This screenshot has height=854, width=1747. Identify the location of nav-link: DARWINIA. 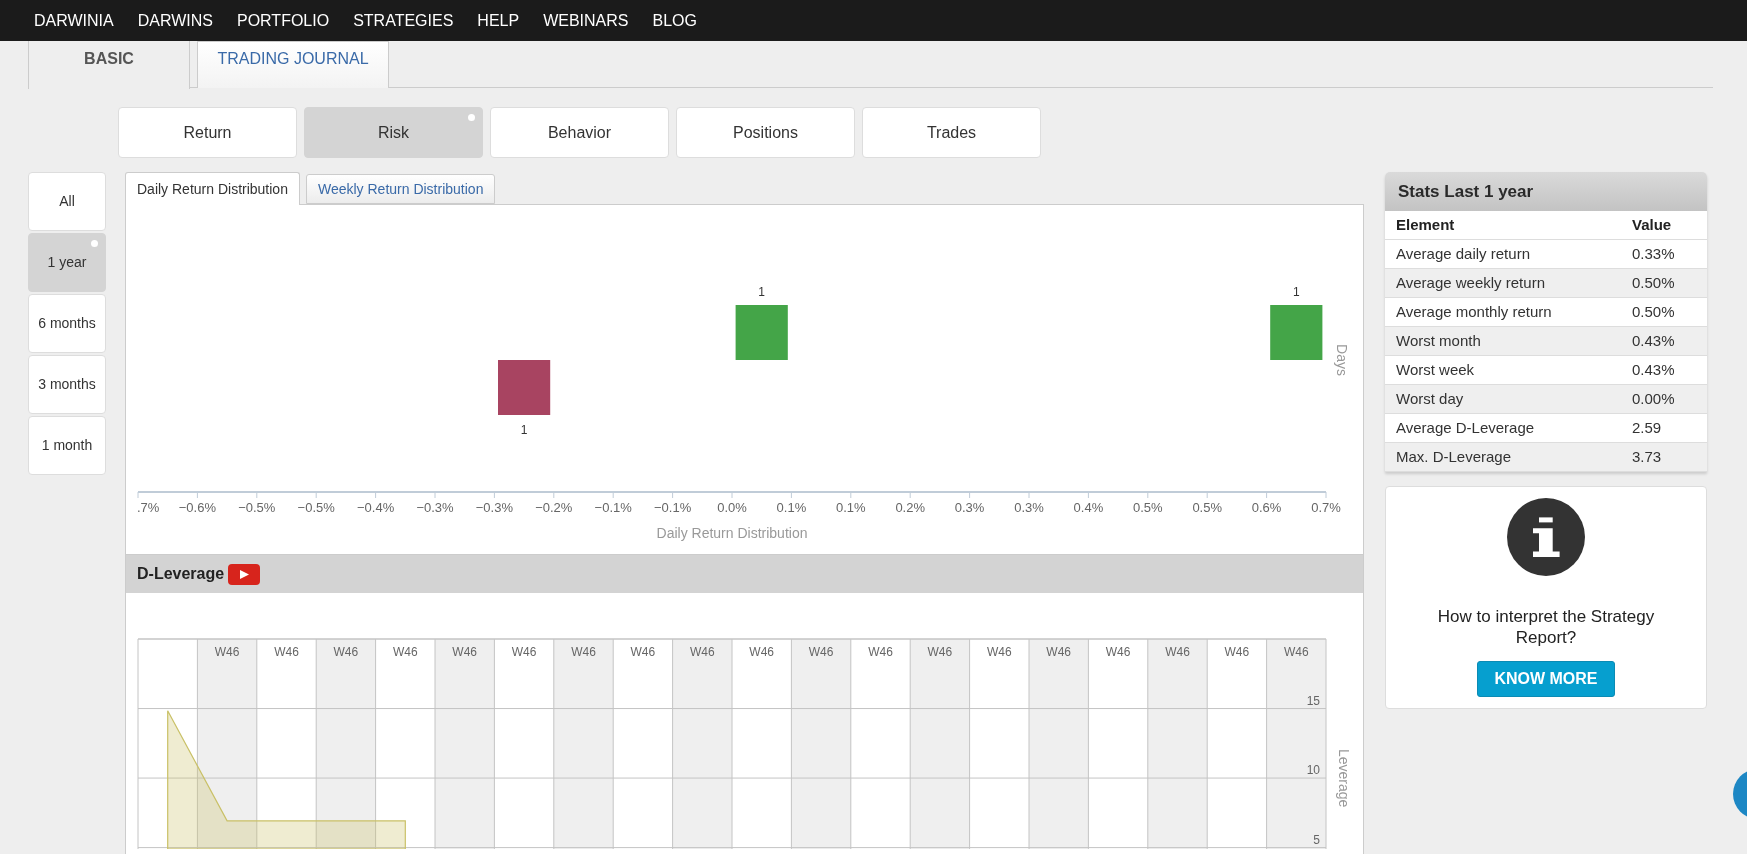
(74, 20).